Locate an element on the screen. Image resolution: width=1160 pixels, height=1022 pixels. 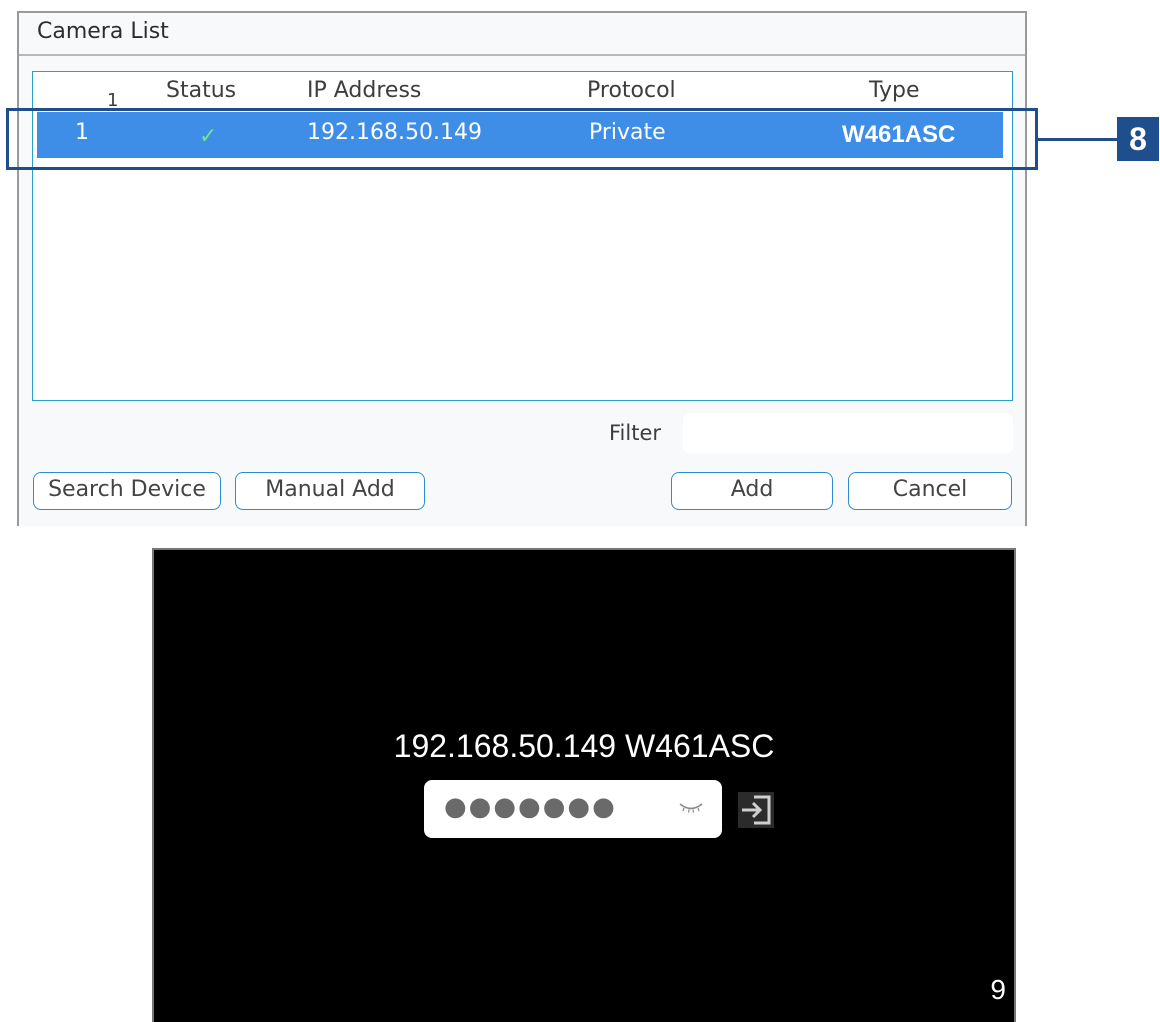
callout-highlight-frame is located at coordinates (522, 139).